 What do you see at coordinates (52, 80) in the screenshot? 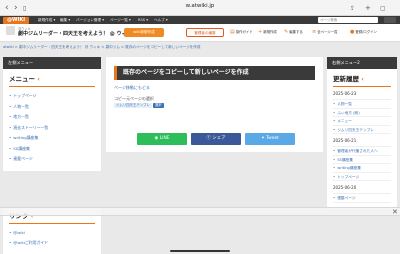
I see `menu-heading: メニュー ‹` at bounding box center [52, 80].